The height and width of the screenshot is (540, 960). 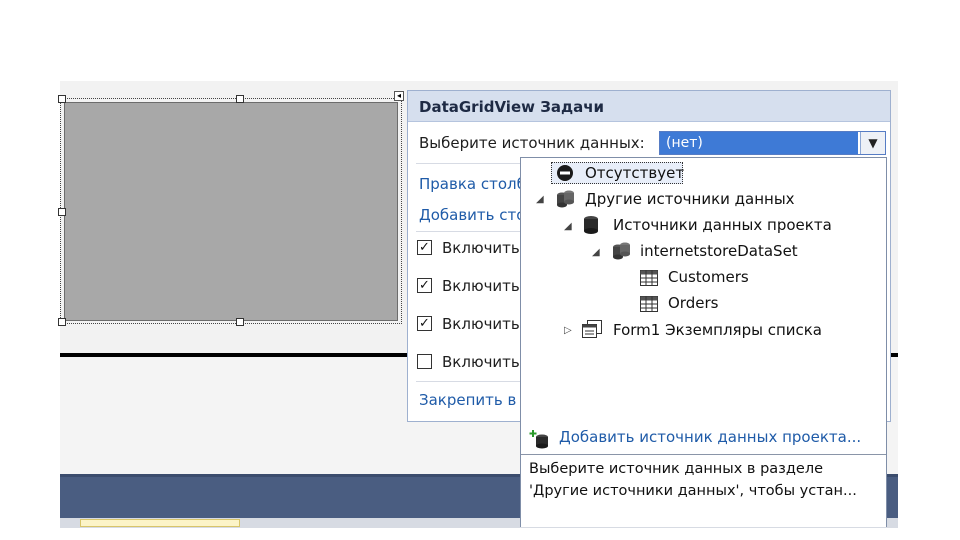 I want to click on chevron-down-icon: ▼, so click(x=872, y=143).